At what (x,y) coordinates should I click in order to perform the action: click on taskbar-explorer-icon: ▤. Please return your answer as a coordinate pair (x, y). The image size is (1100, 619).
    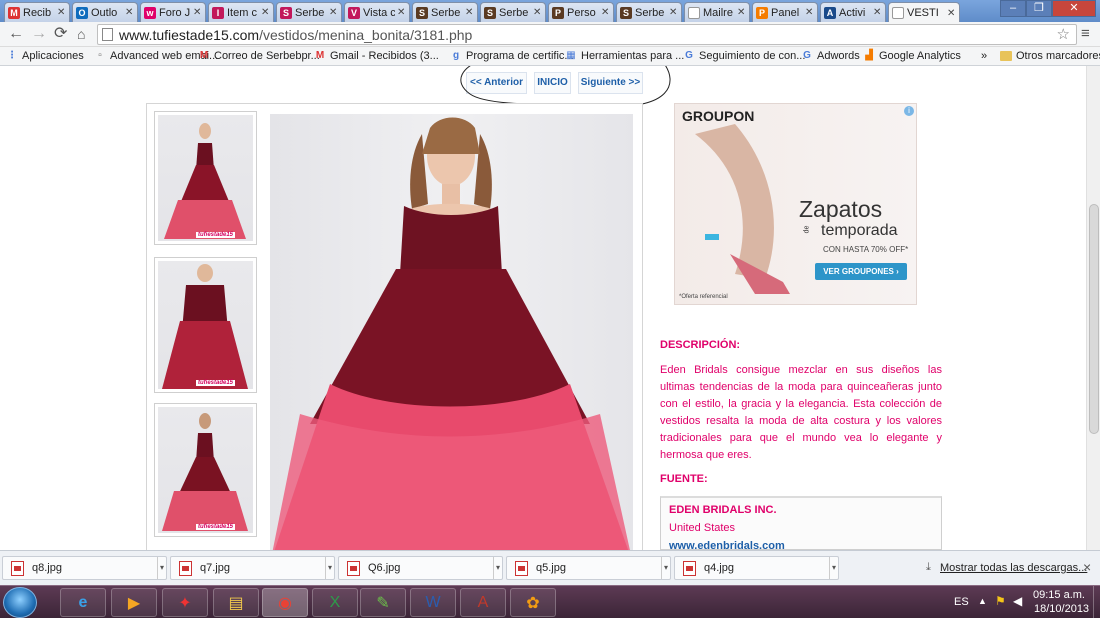
    Looking at the image, I should click on (236, 602).